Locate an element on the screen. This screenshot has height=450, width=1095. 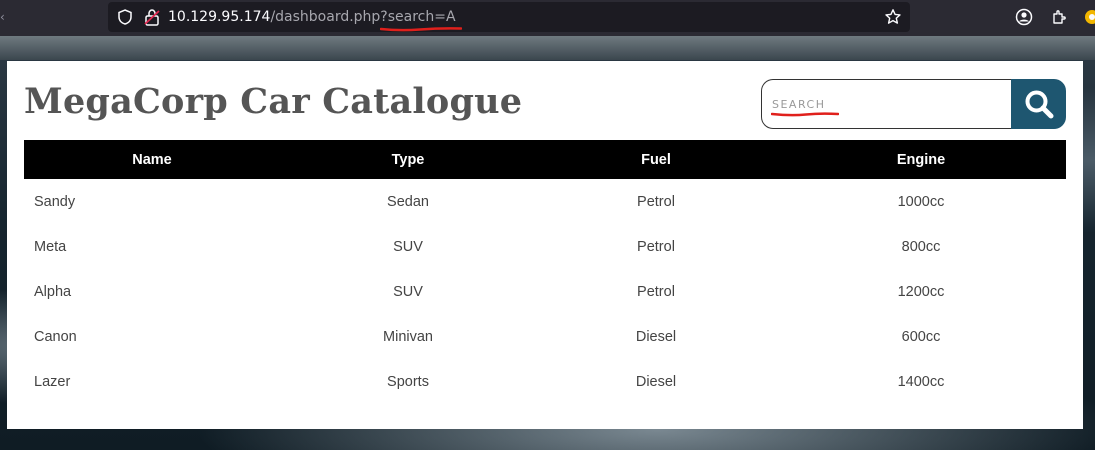
table-row: Lazer Sports Diesel 1400cc is located at coordinates (545, 381).